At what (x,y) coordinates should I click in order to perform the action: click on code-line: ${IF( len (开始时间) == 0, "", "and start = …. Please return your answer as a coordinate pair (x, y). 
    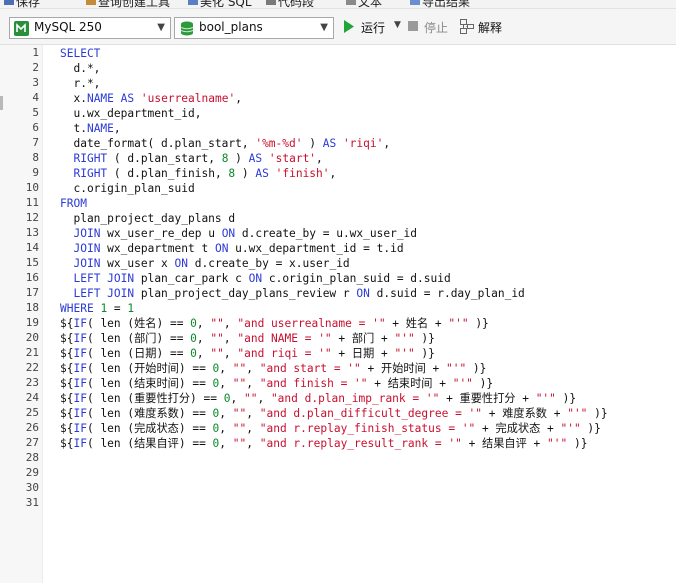
    Looking at the image, I should click on (273, 368).